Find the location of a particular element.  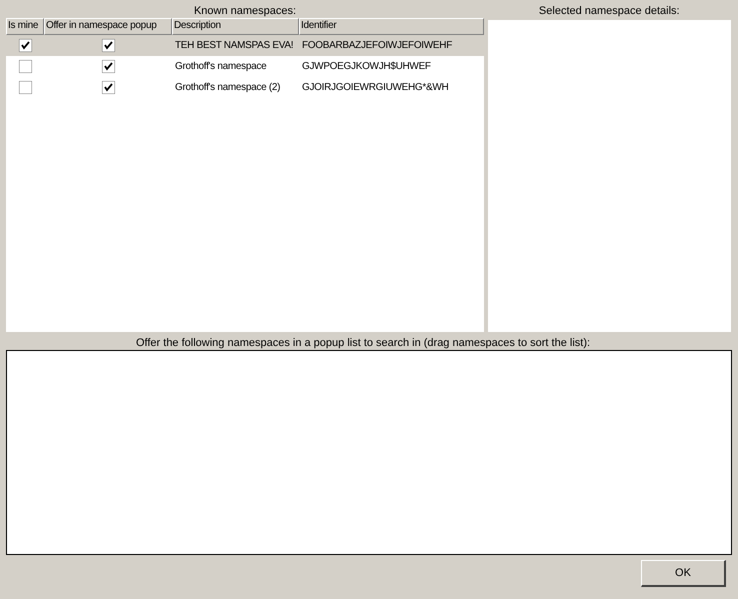

table-cell-text: GJOIRJGOIEWRGIUWEHG*&WH is located at coordinates (374, 87).